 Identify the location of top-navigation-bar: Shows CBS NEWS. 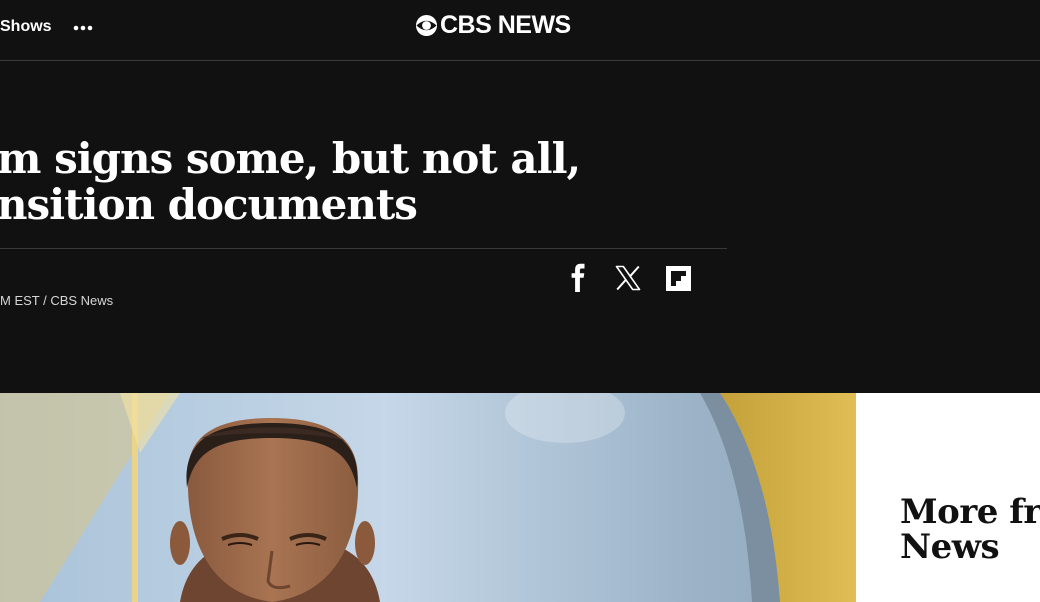
(520, 30).